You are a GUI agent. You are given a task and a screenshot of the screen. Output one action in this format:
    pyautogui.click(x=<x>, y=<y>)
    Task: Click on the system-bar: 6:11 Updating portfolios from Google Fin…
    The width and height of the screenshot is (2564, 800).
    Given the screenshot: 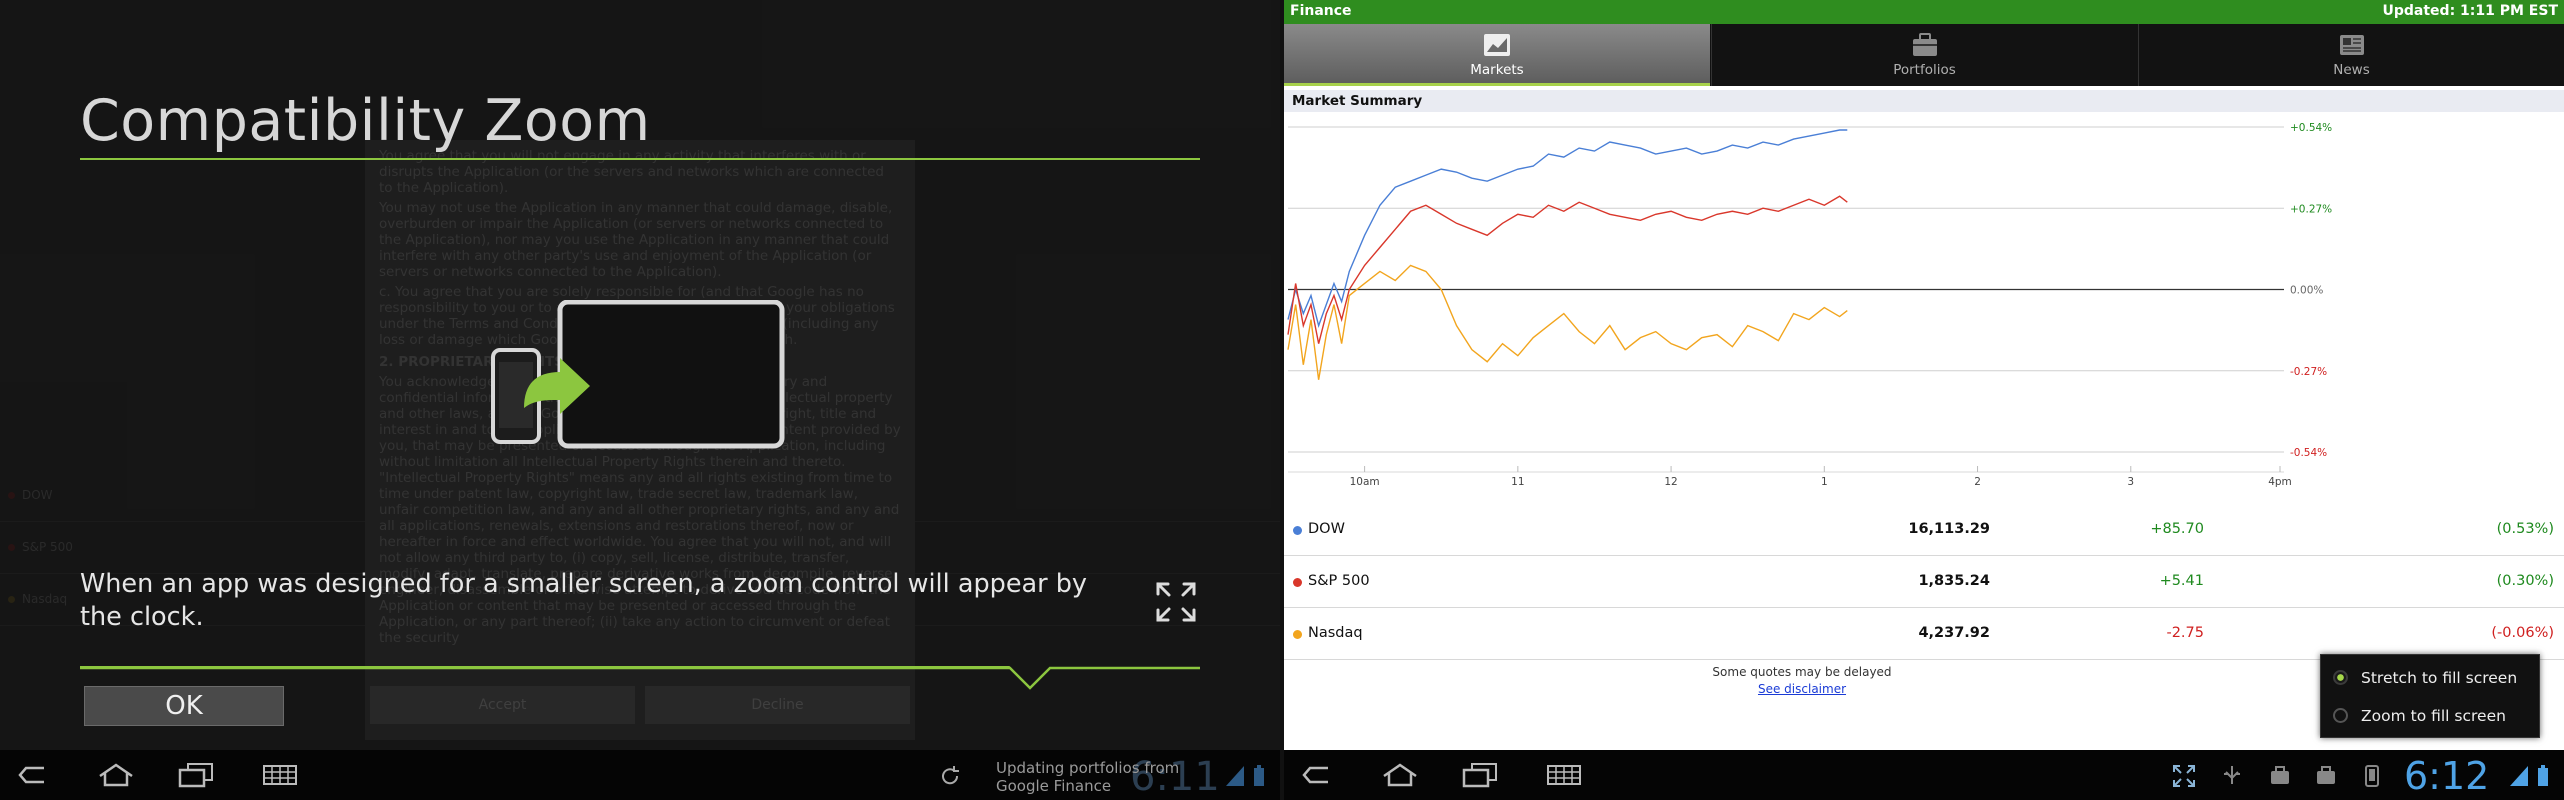 What is the action you would take?
    pyautogui.click(x=640, y=775)
    